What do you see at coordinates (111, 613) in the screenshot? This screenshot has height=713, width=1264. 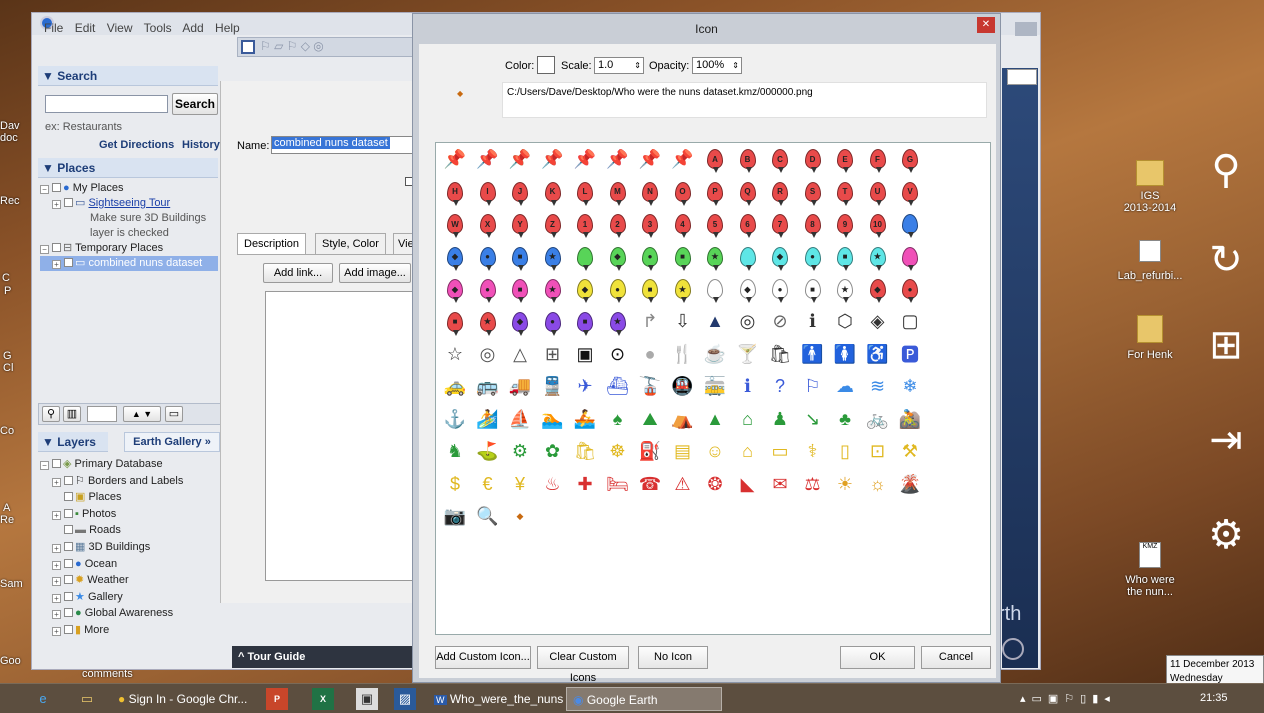 I see `layer-global-awareness: + ● Global Awareness` at bounding box center [111, 613].